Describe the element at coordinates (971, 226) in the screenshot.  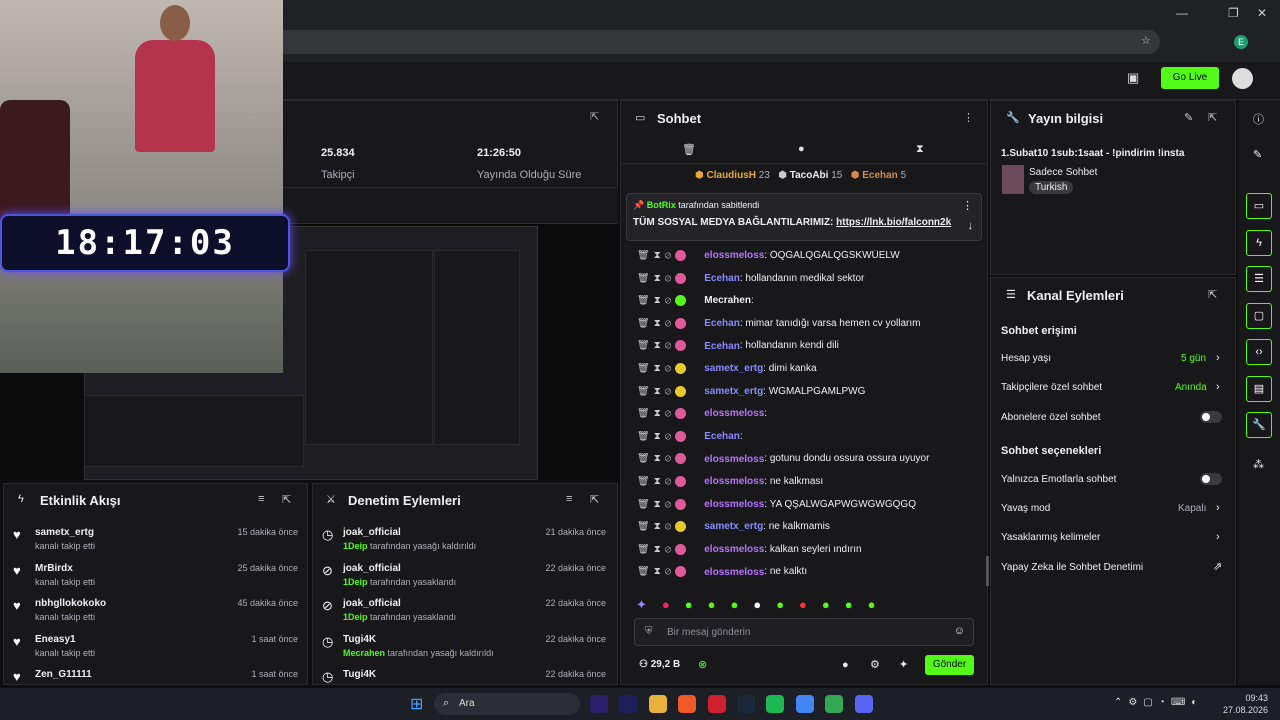
I see `expand-pinned-icon: ↓` at that location.